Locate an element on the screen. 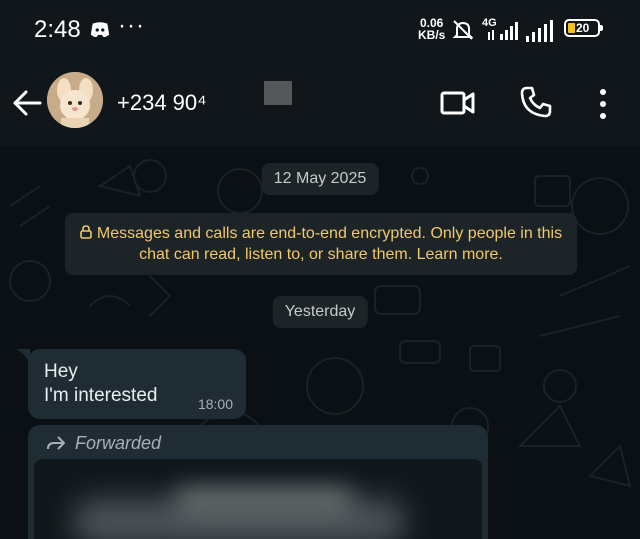 The image size is (640, 539). forwarded-media is located at coordinates (258, 499).